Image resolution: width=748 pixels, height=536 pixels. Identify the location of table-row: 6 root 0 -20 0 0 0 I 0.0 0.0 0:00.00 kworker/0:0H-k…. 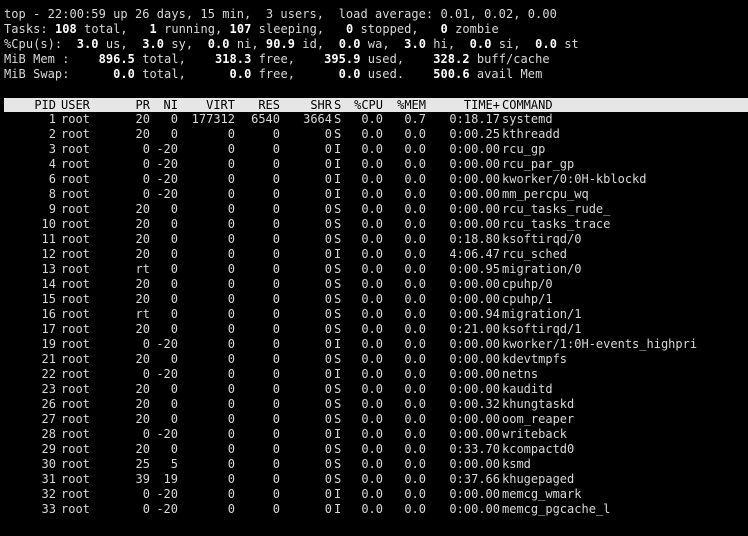
(376, 179).